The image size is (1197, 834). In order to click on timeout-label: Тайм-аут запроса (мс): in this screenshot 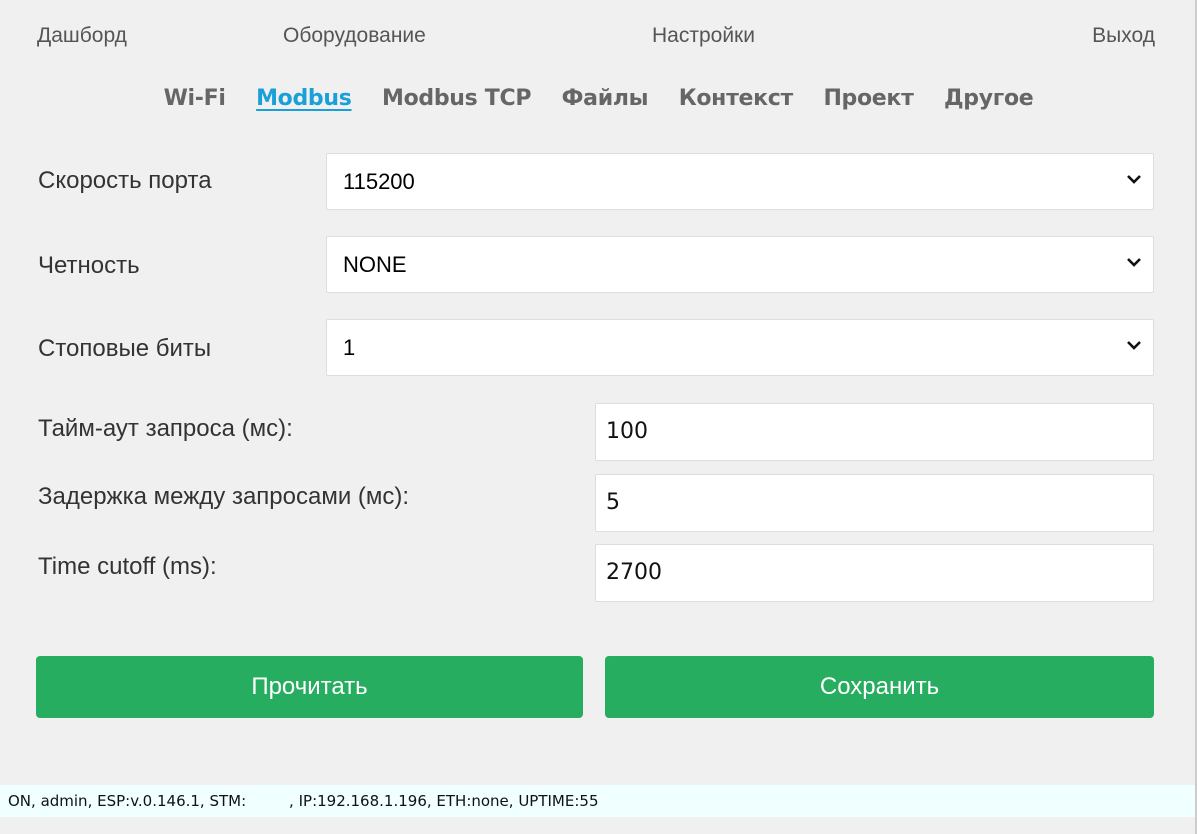, I will do `click(165, 428)`.